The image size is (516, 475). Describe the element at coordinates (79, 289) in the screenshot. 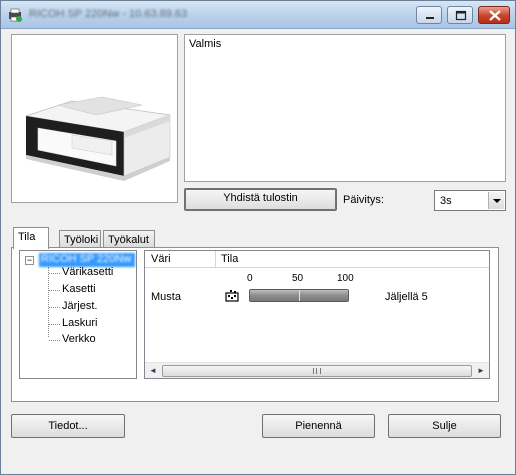

I see `tree-item-label: Kasetti` at that location.